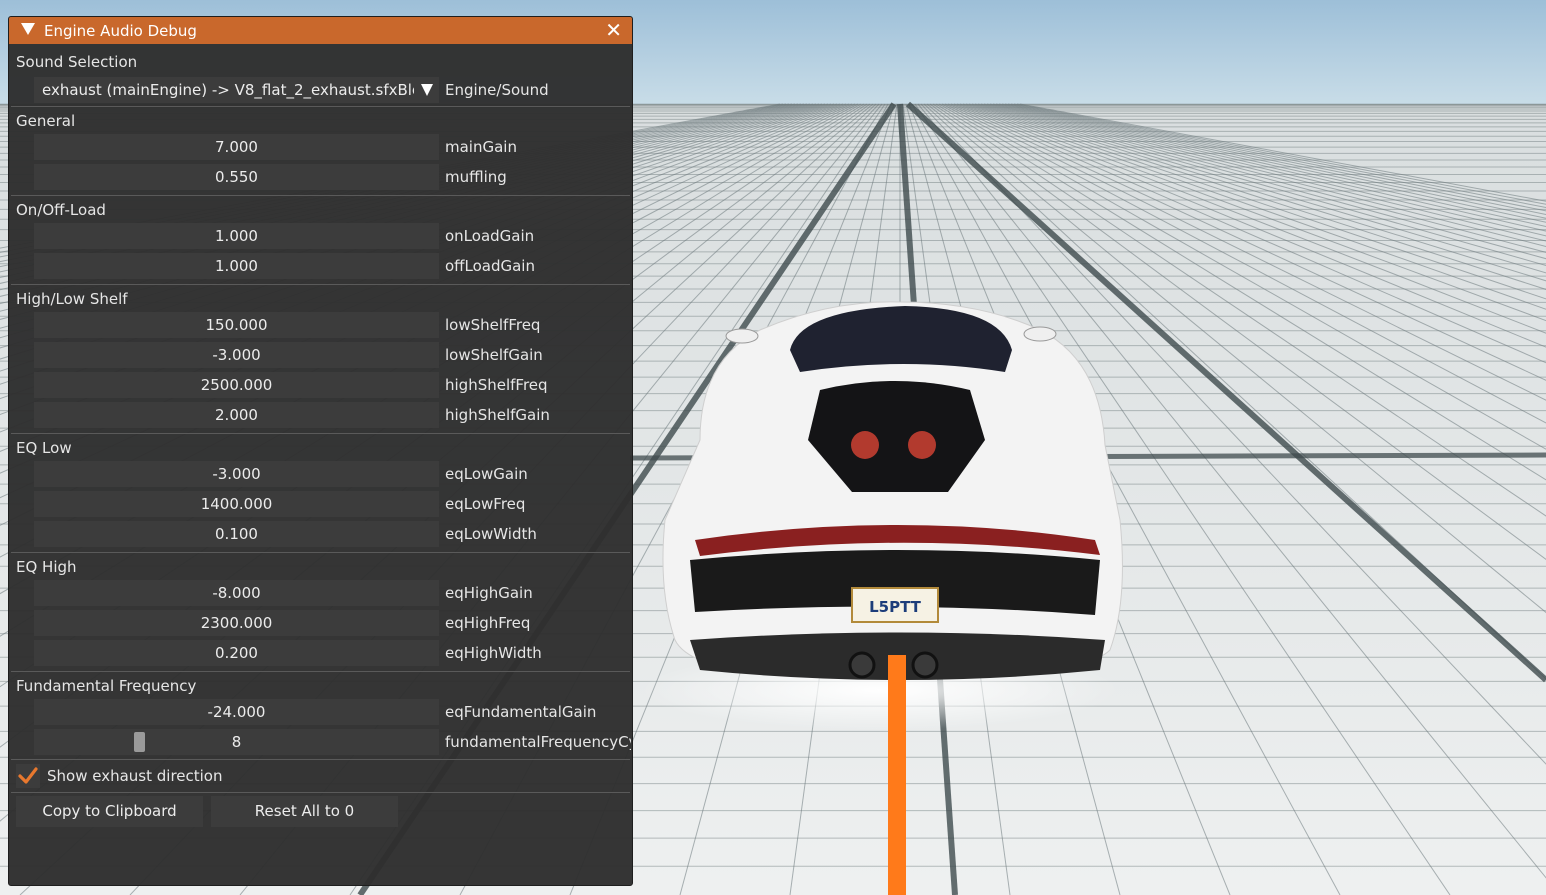  Describe the element at coordinates (236, 325) in the screenshot. I see `lowShelfFreq-field: 150.000` at that location.